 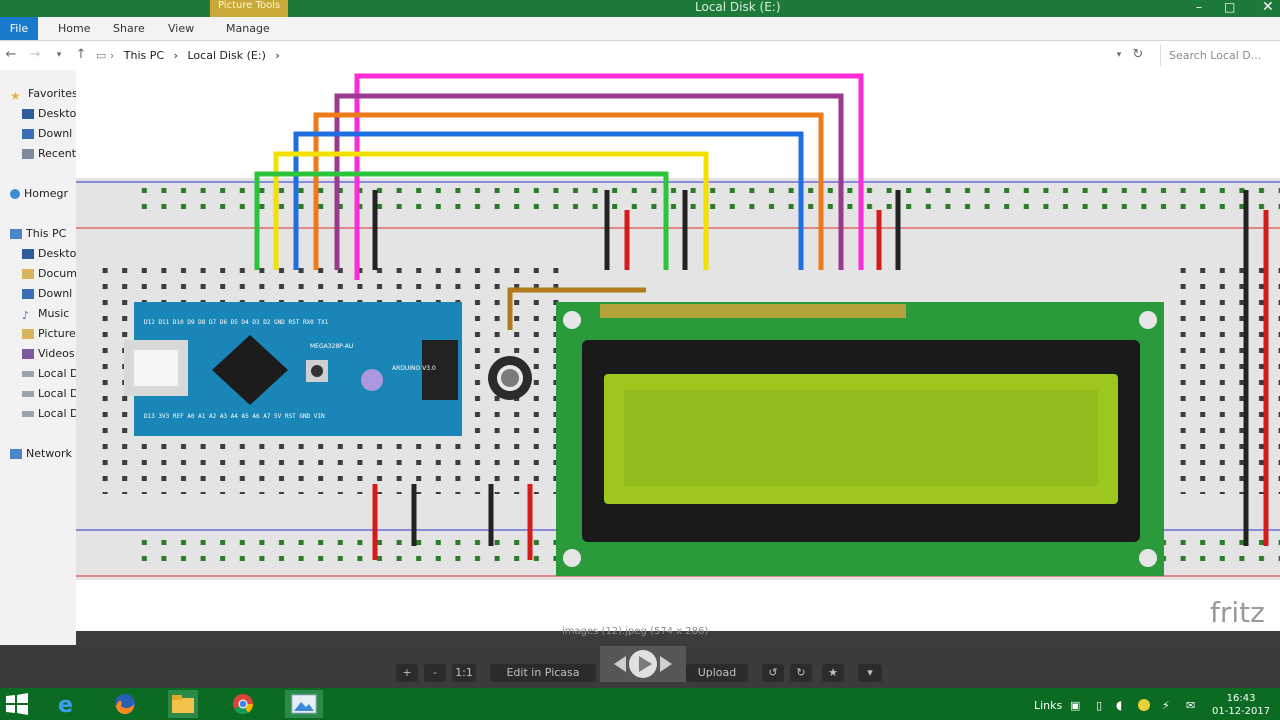 What do you see at coordinates (738, 7) in the screenshot?
I see `window-title: Local Disk (E:)` at bounding box center [738, 7].